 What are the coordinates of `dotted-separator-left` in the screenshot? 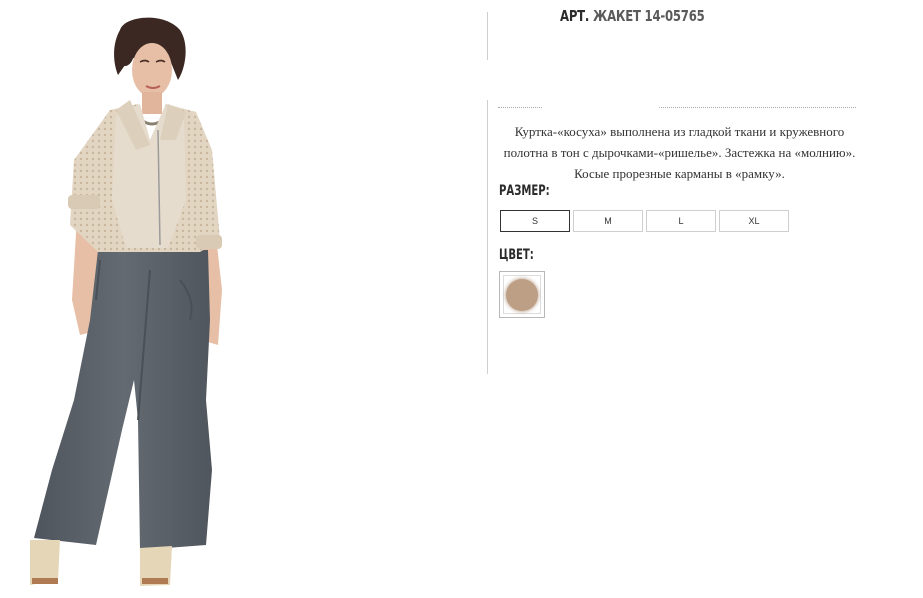 It's located at (520, 107).